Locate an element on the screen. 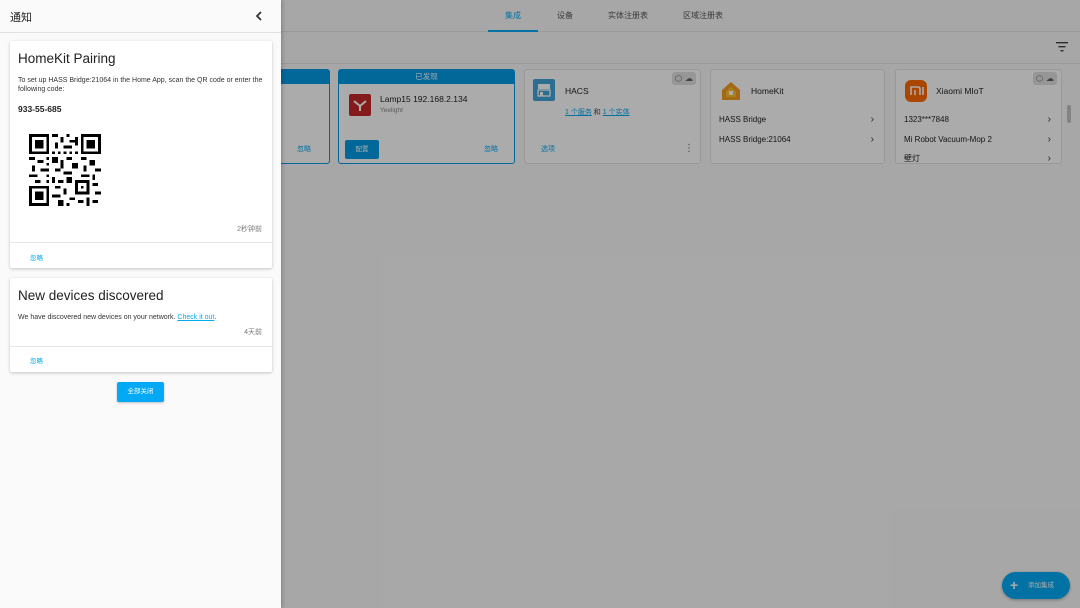 The image size is (1080, 608). check-it-out-link: Check it out is located at coordinates (195, 317).